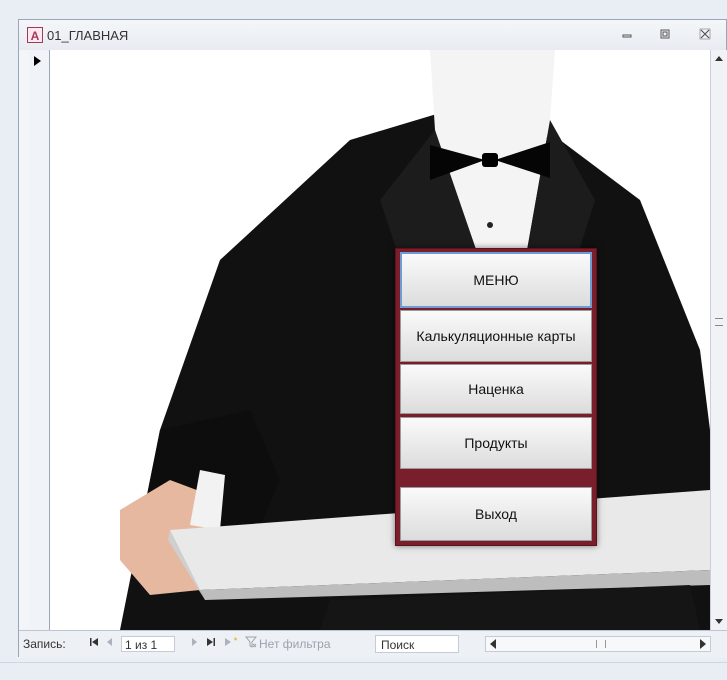 The image size is (727, 680). I want to click on status-bar, so click(363, 671).